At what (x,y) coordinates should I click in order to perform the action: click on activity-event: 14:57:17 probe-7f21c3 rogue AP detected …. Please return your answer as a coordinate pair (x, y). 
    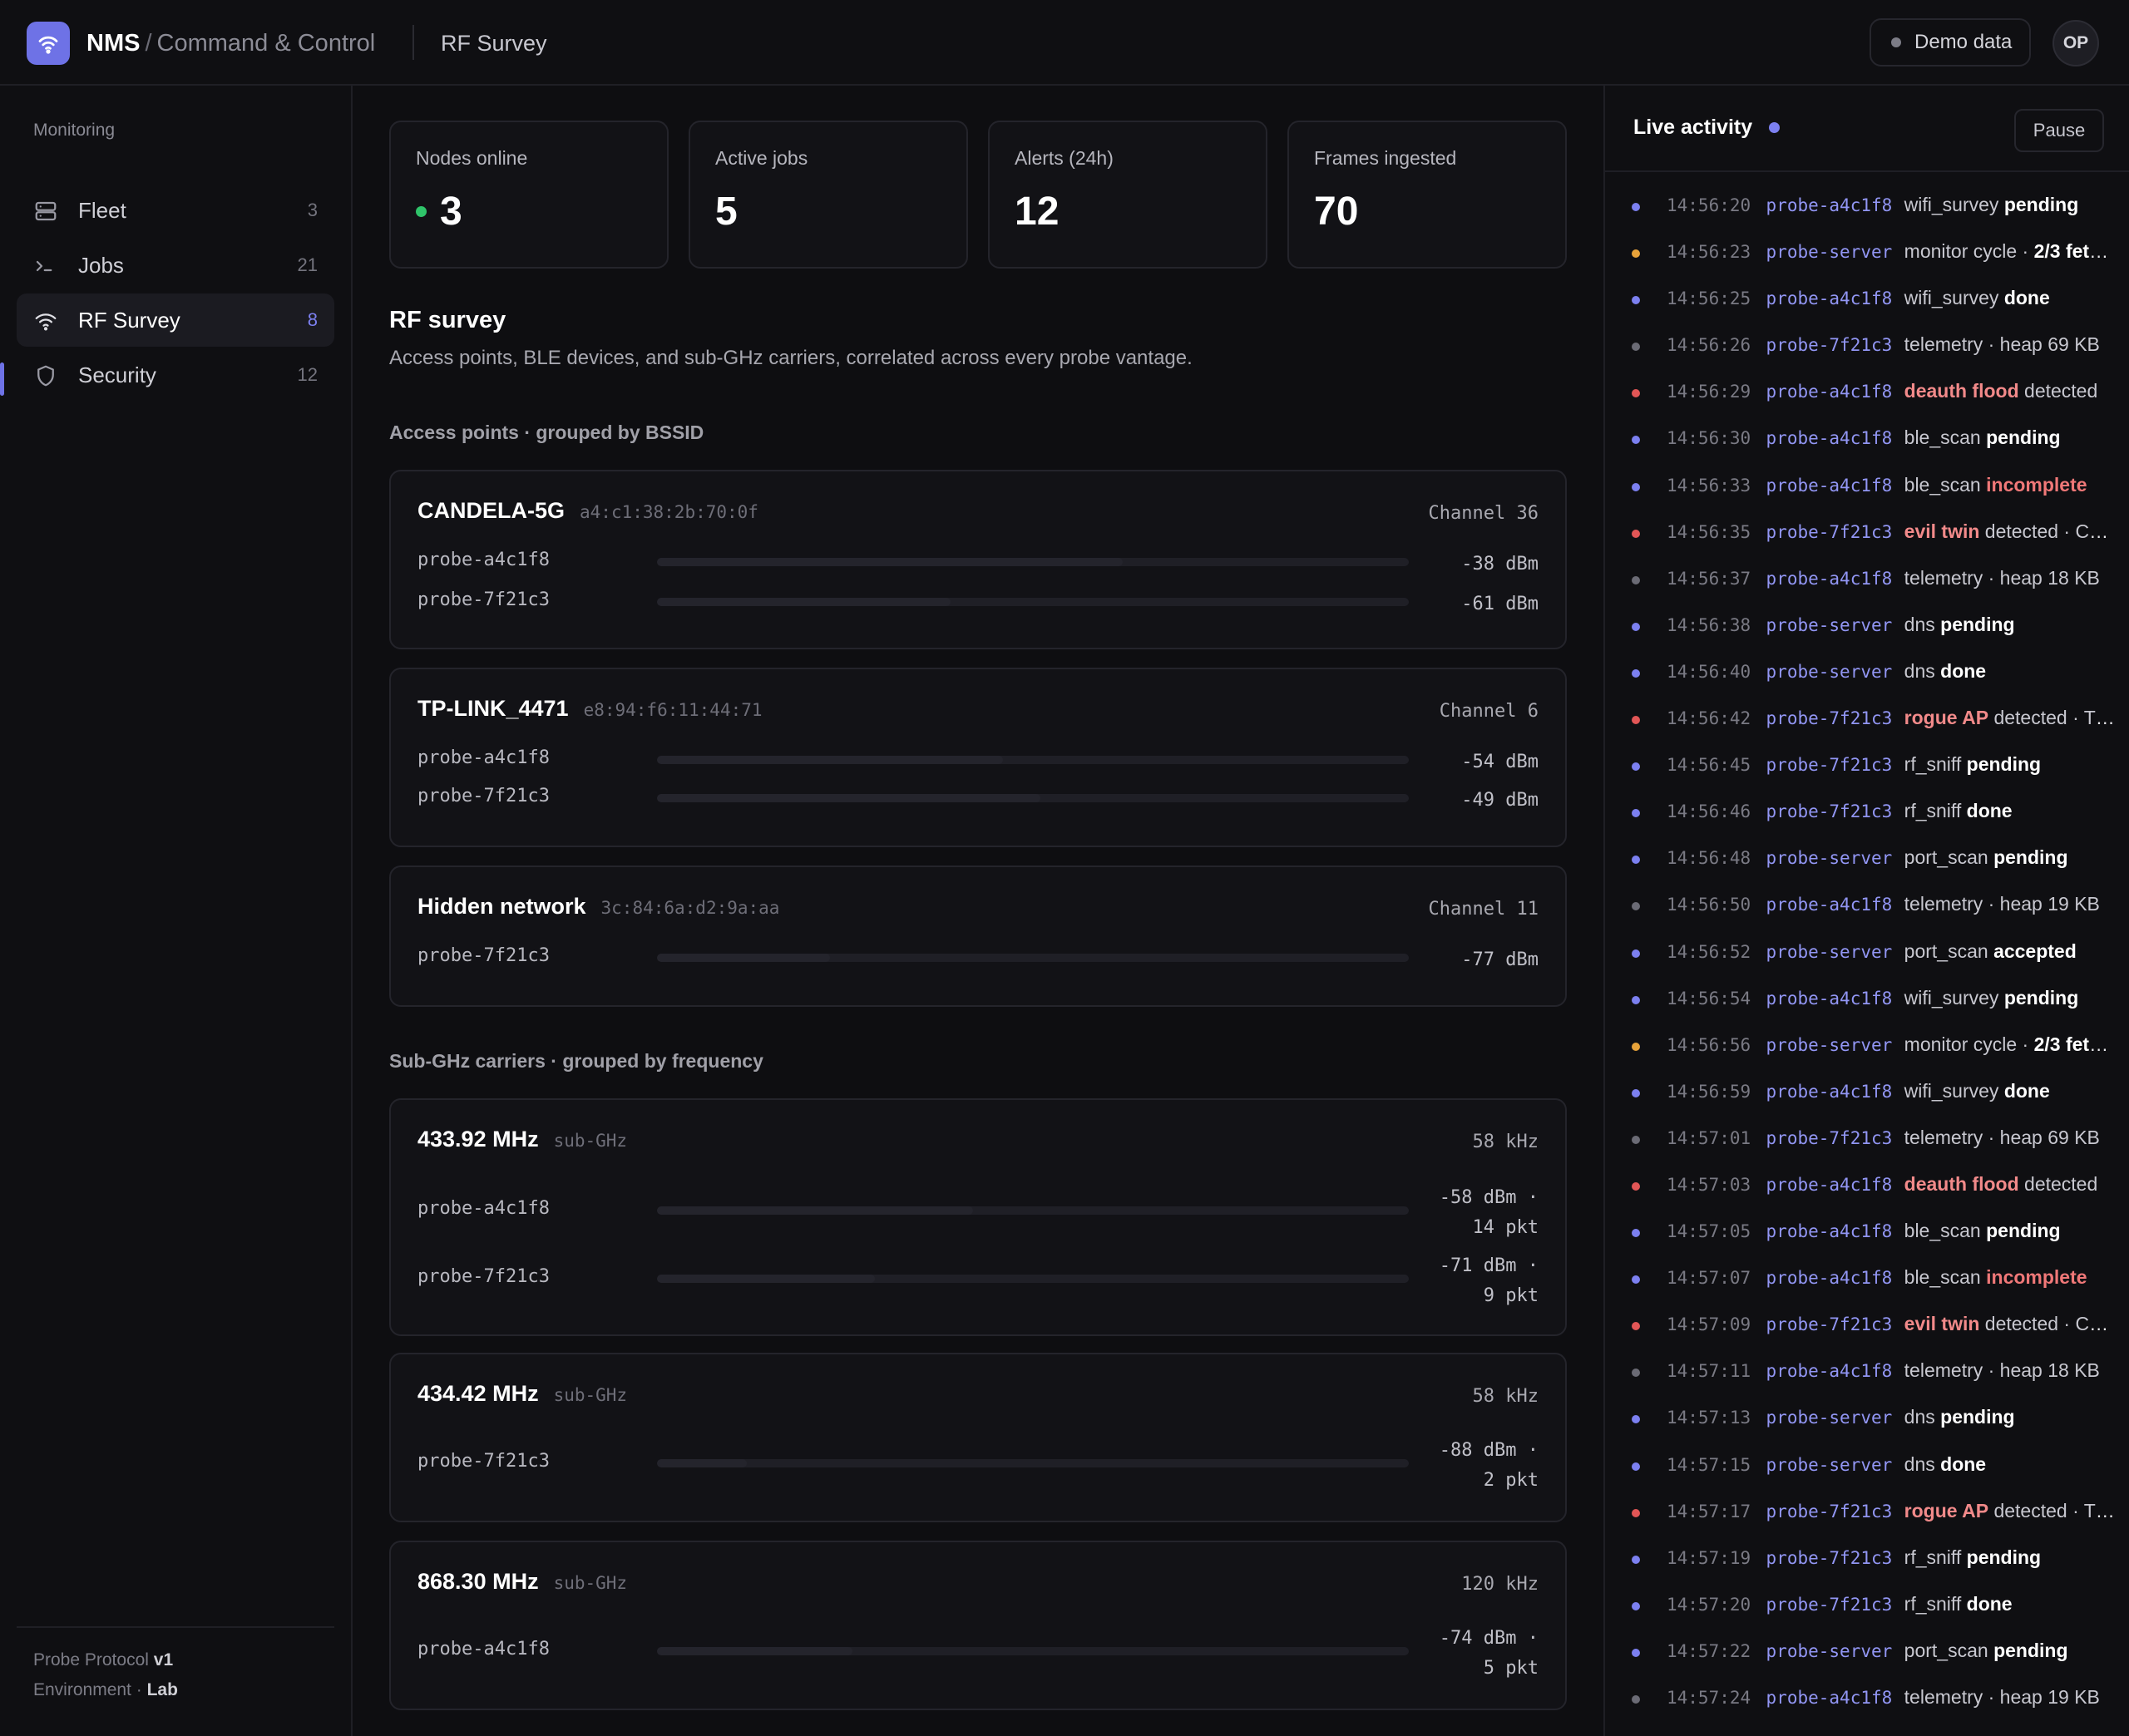
    Looking at the image, I should click on (1867, 1513).